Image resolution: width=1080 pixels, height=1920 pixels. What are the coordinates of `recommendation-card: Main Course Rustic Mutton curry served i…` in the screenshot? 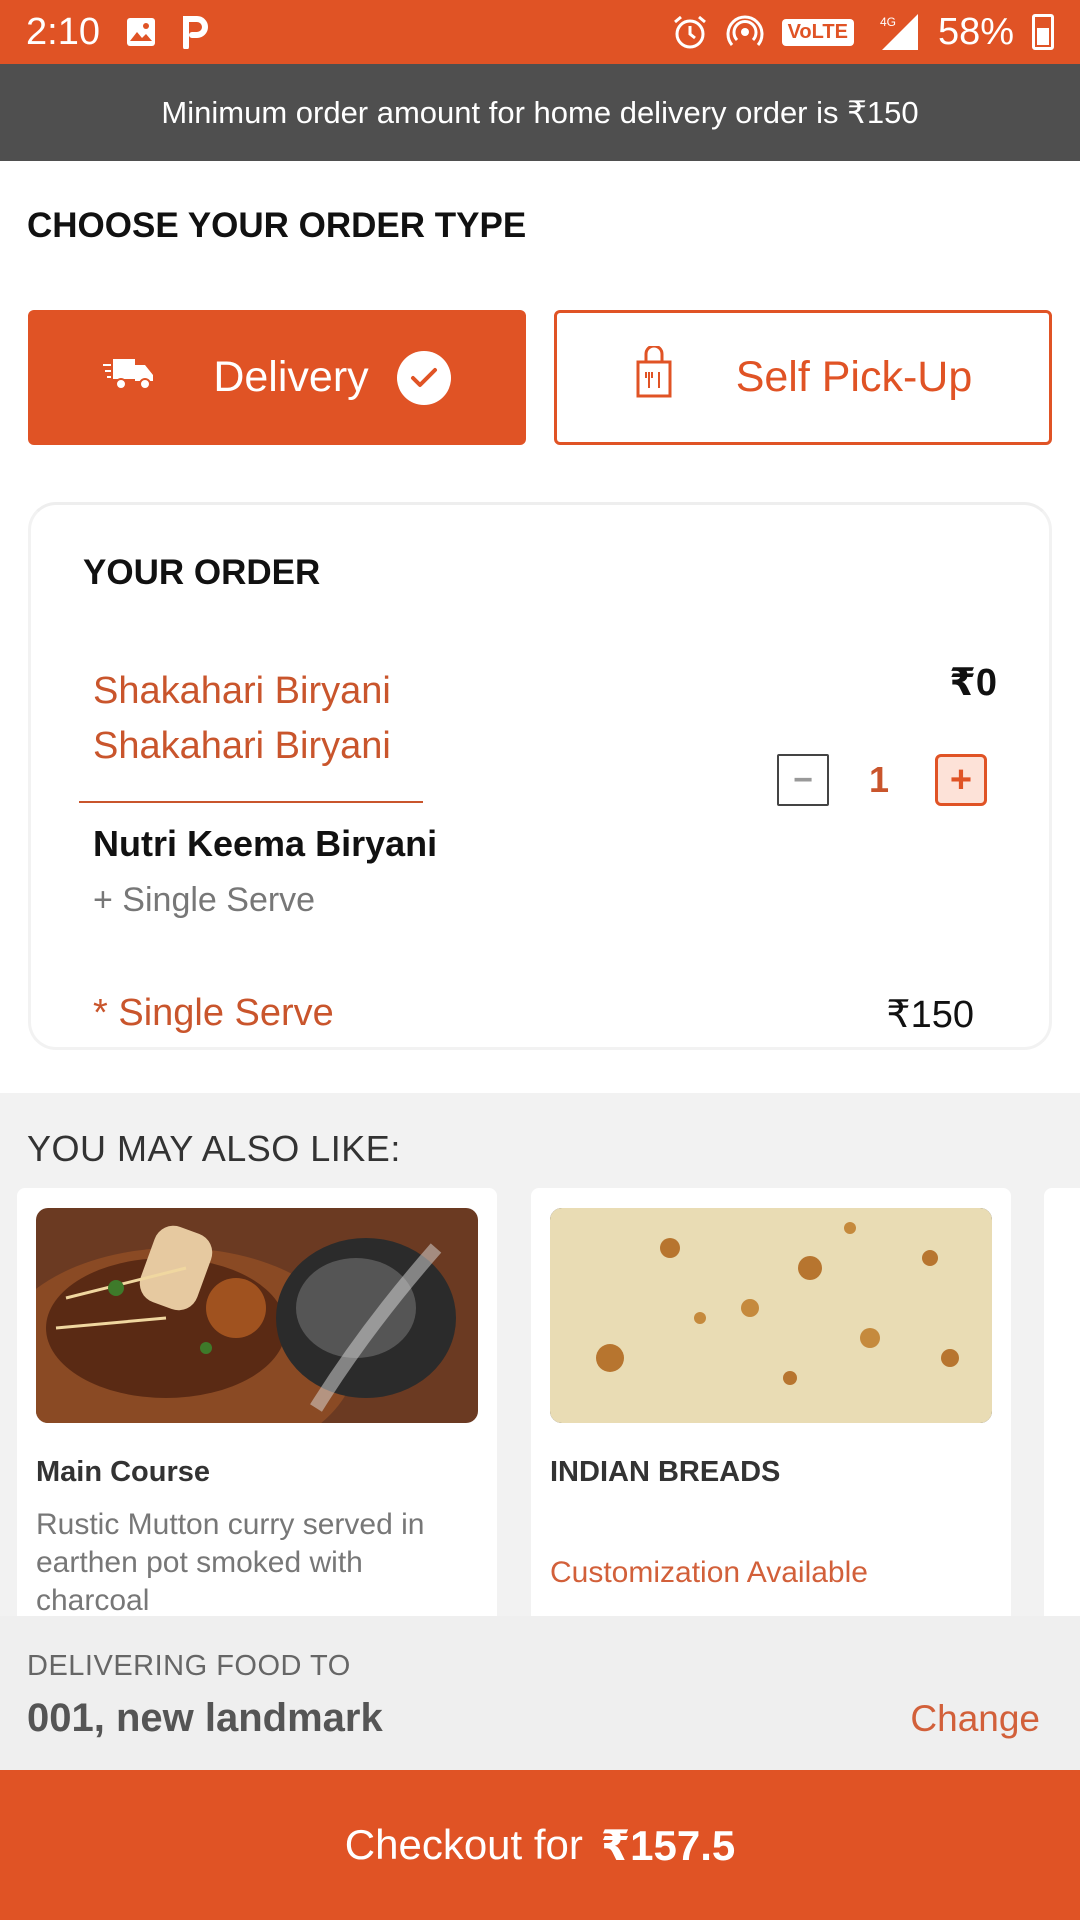 It's located at (257, 1408).